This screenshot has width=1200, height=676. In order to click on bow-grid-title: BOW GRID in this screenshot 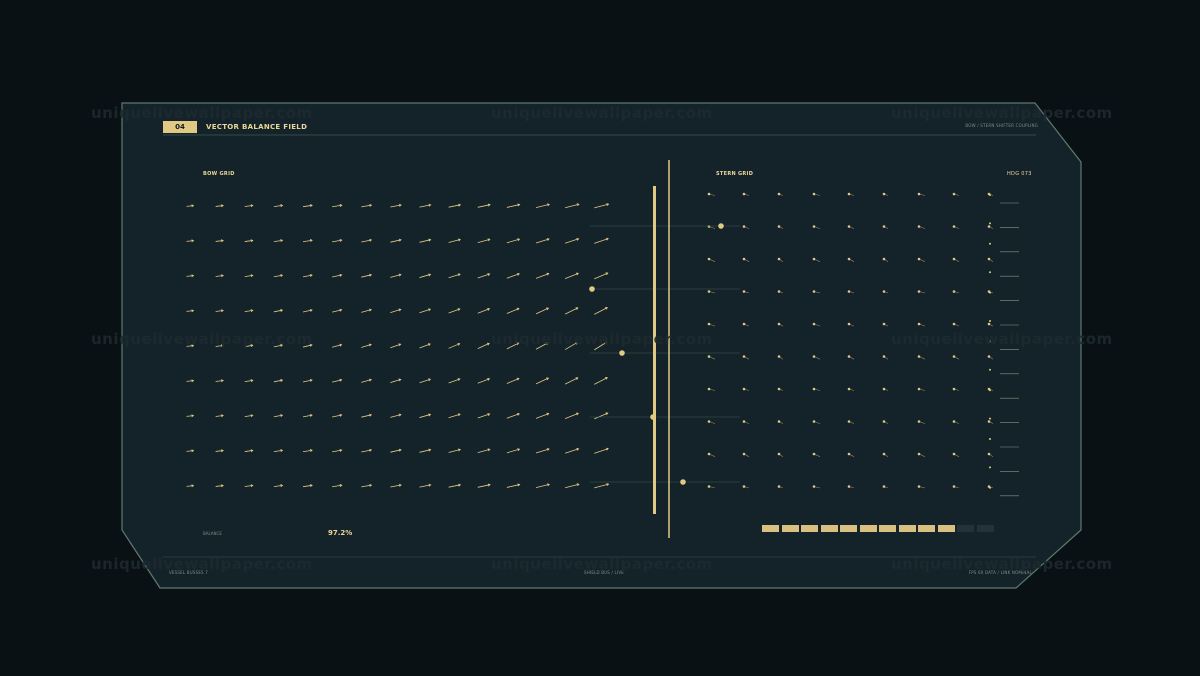, I will do `click(219, 174)`.